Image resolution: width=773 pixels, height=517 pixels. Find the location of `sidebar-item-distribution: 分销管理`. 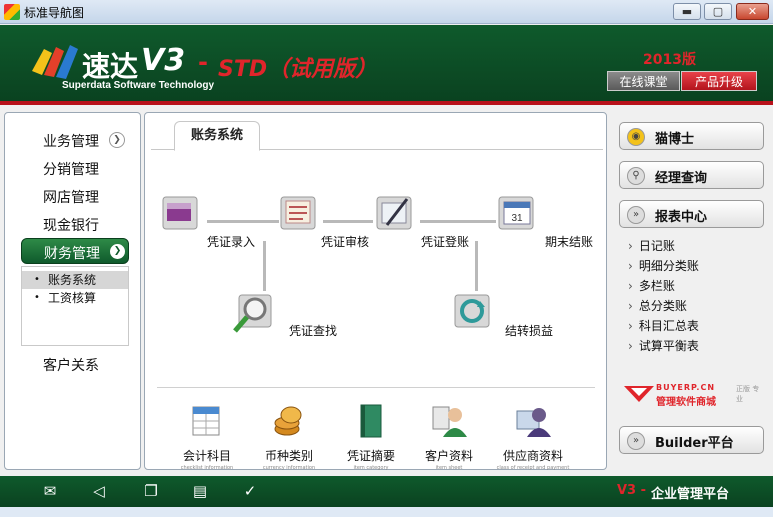

sidebar-item-distribution: 分销管理 is located at coordinates (71, 169).